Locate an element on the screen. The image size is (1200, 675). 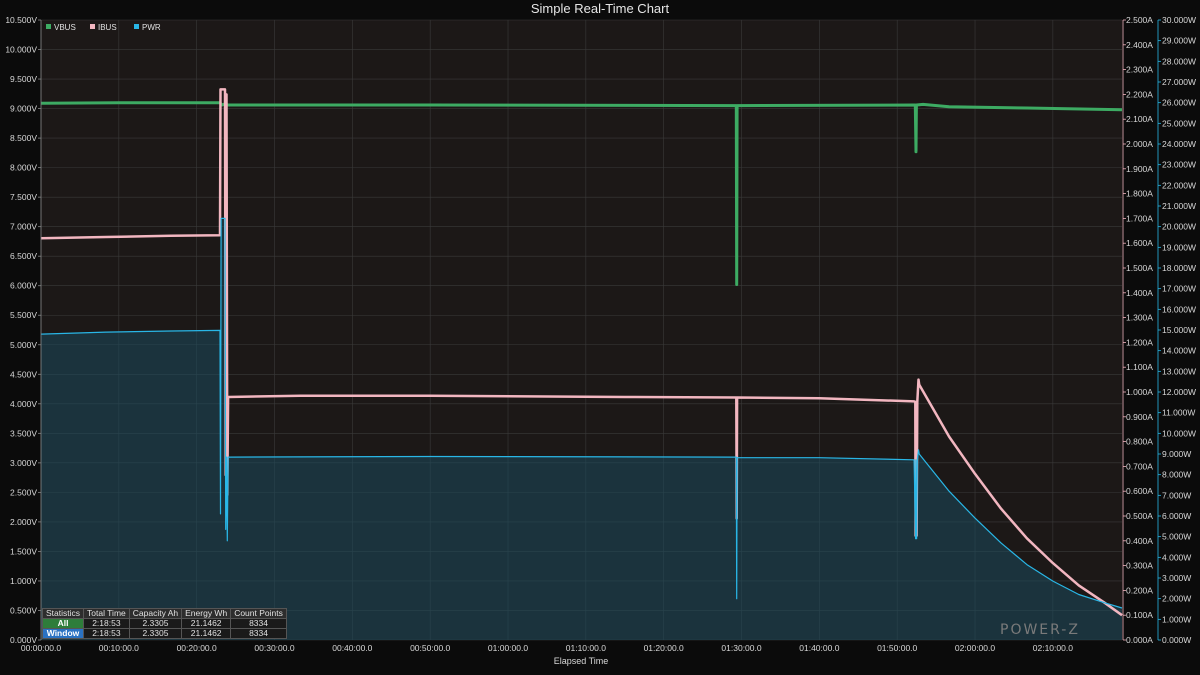
left-tick-label: 9.000V is located at coordinates (23, 109).